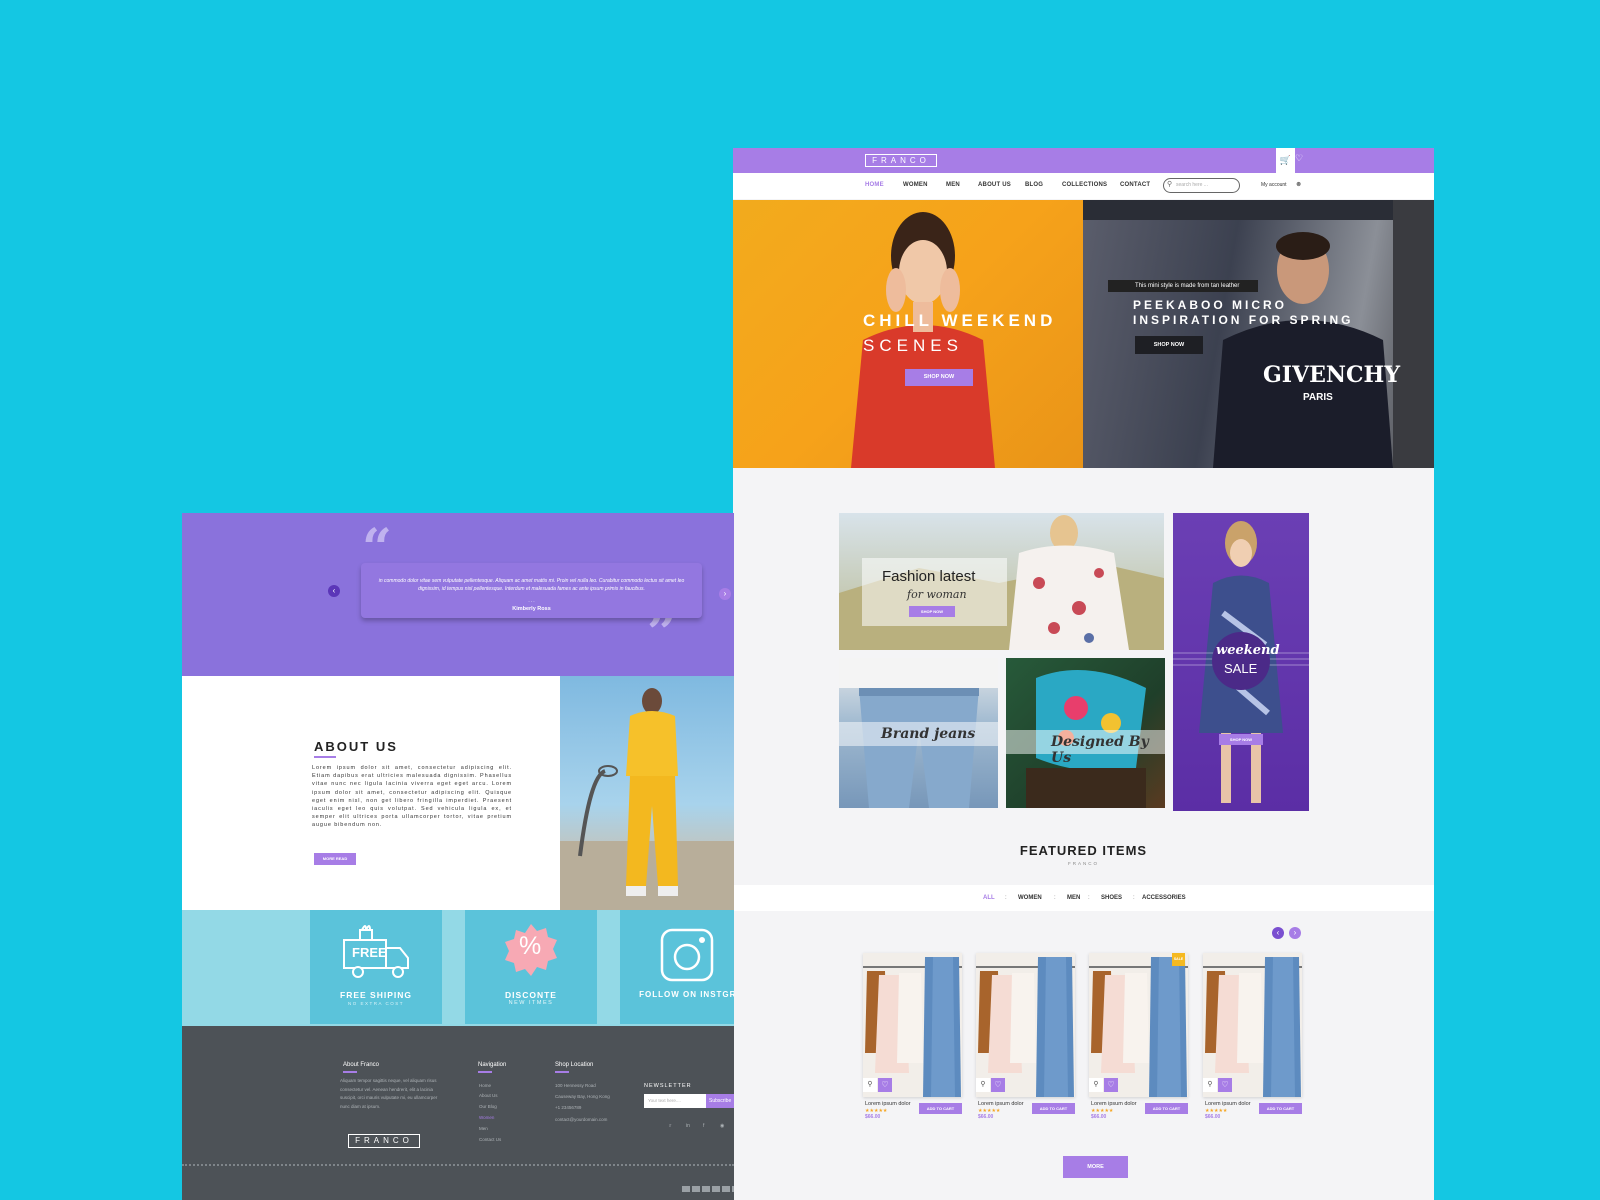 Image resolution: width=1600 pixels, height=1200 pixels. I want to click on feature-title: FOLLOW ON INSTGRAM, so click(686, 994).